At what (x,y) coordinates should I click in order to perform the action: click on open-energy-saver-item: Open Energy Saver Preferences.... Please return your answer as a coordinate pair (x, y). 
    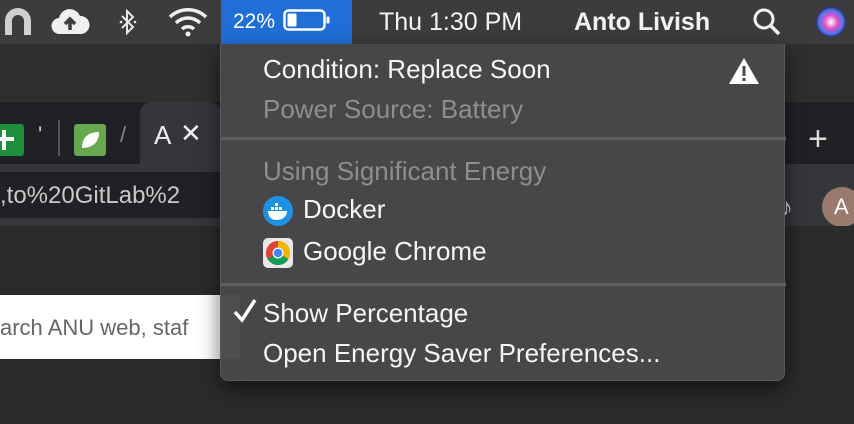
    Looking at the image, I should click on (503, 354).